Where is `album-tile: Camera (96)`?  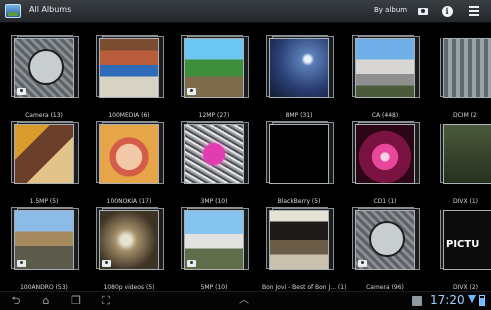
album-tile: Camera (96) is located at coordinates (385, 249).